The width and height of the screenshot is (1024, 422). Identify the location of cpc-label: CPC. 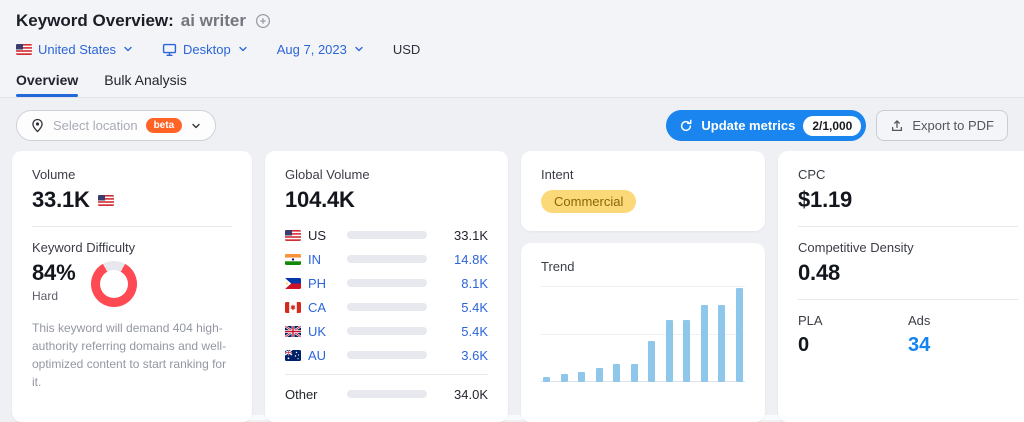
(812, 174).